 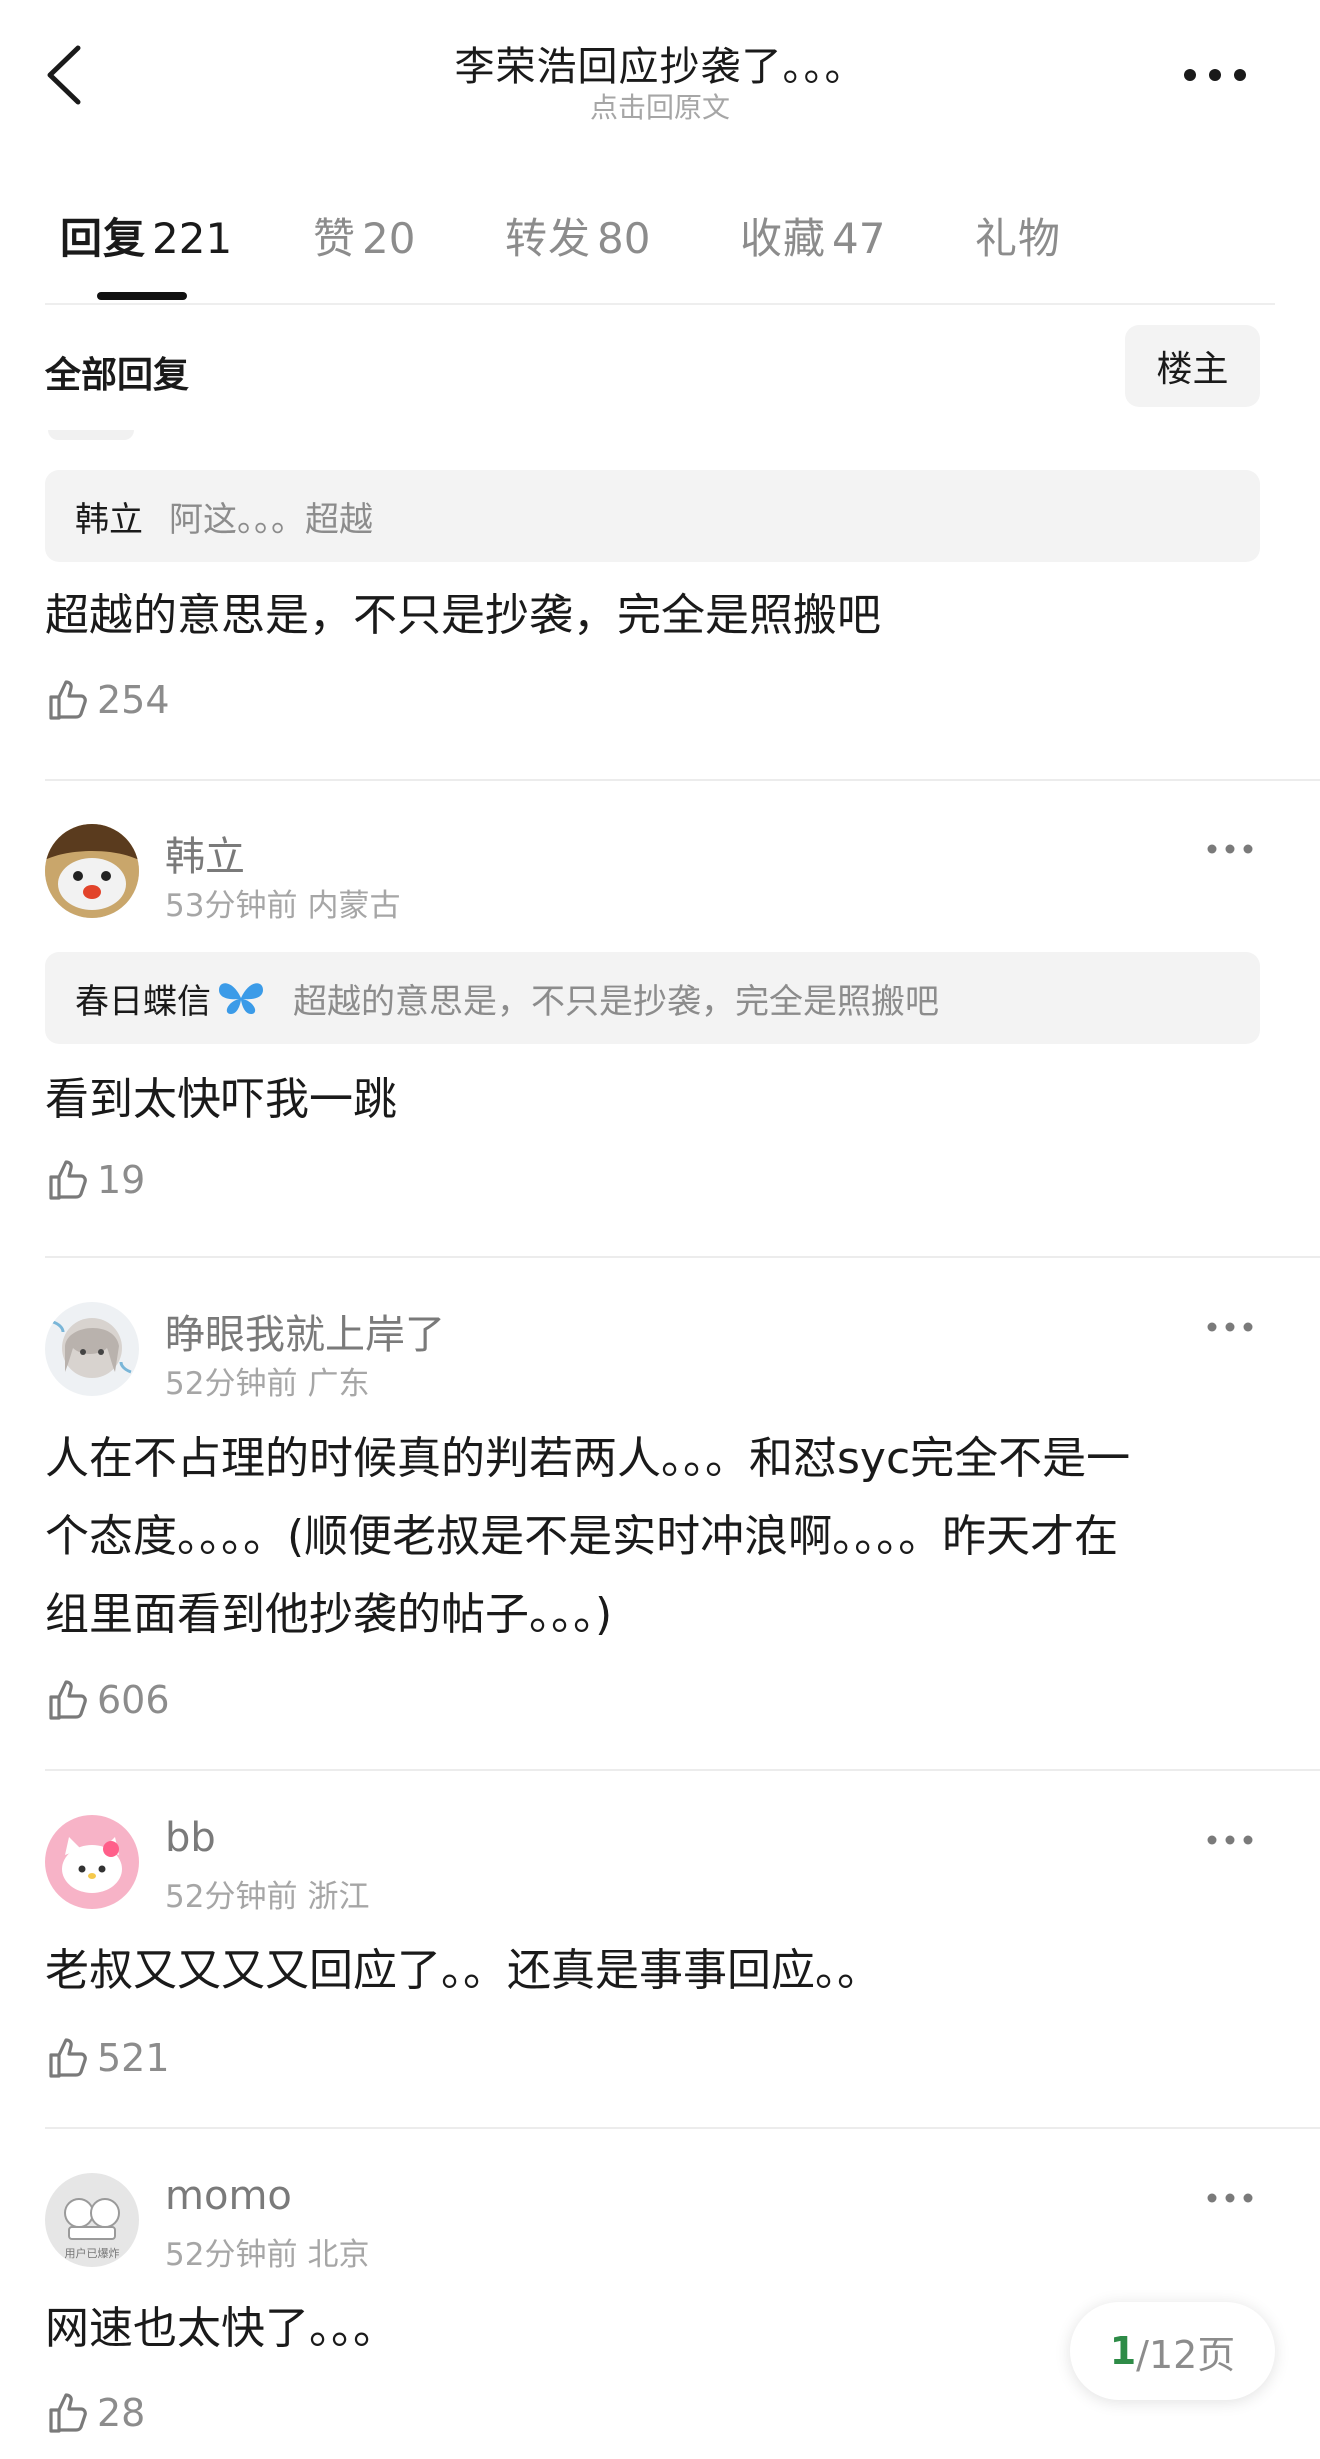 What do you see at coordinates (121, 1180) in the screenshot?
I see `like-count: 19` at bounding box center [121, 1180].